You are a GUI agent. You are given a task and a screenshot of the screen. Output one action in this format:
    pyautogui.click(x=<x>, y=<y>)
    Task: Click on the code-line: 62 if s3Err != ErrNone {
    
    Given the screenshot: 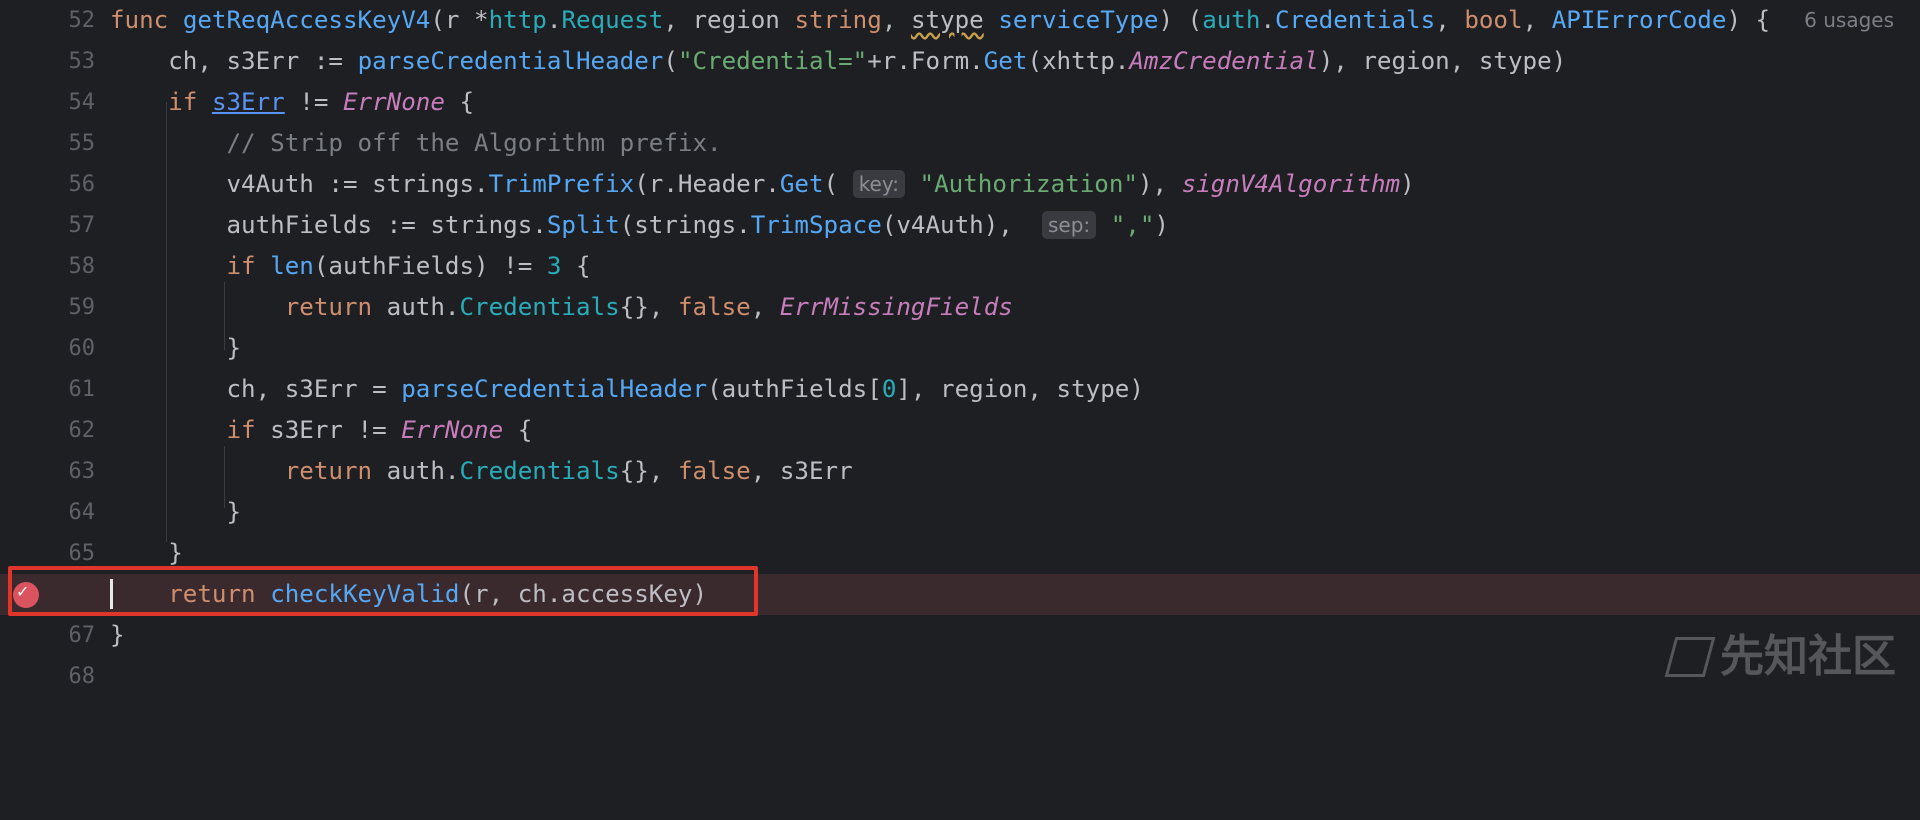 What is the action you would take?
    pyautogui.click(x=960, y=430)
    